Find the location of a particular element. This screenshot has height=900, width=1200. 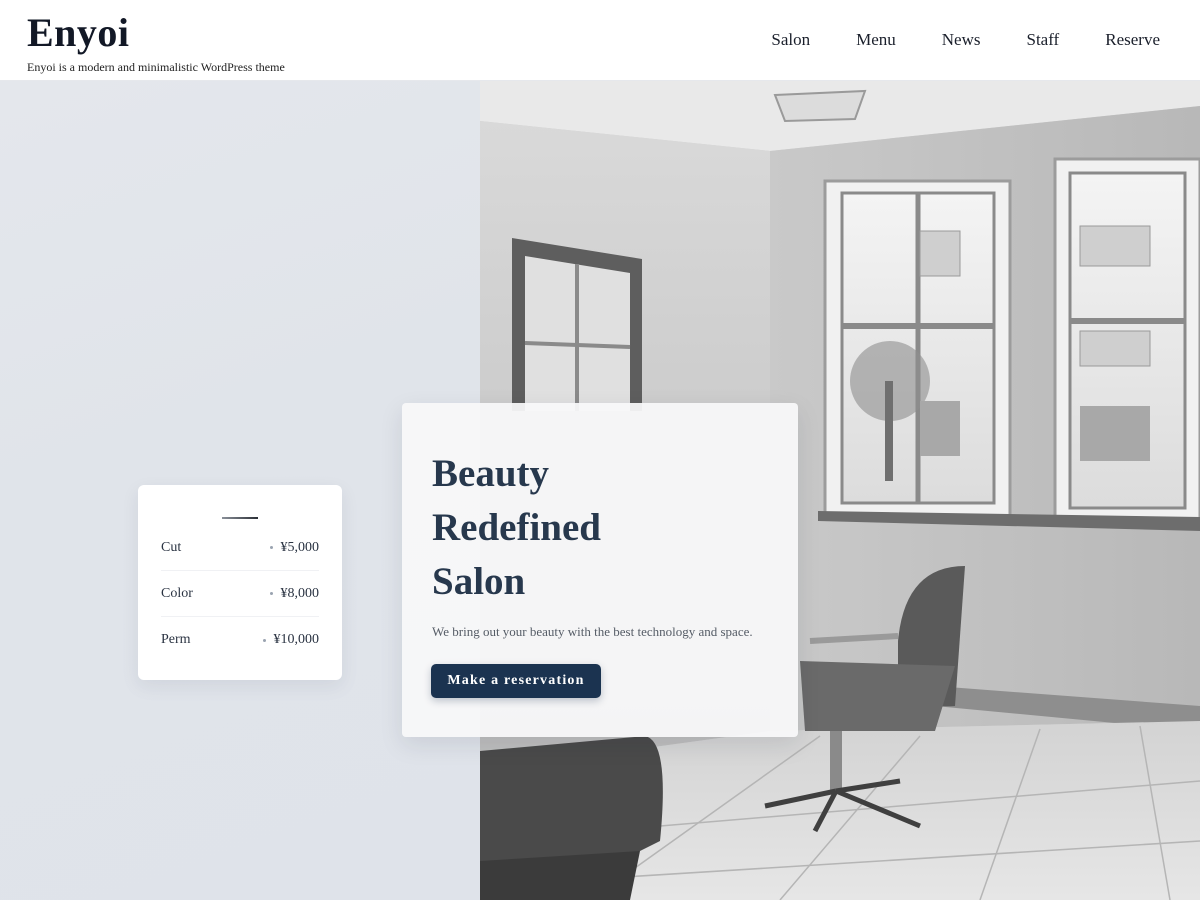

service-price: ¥8,000 is located at coordinates (300, 593).